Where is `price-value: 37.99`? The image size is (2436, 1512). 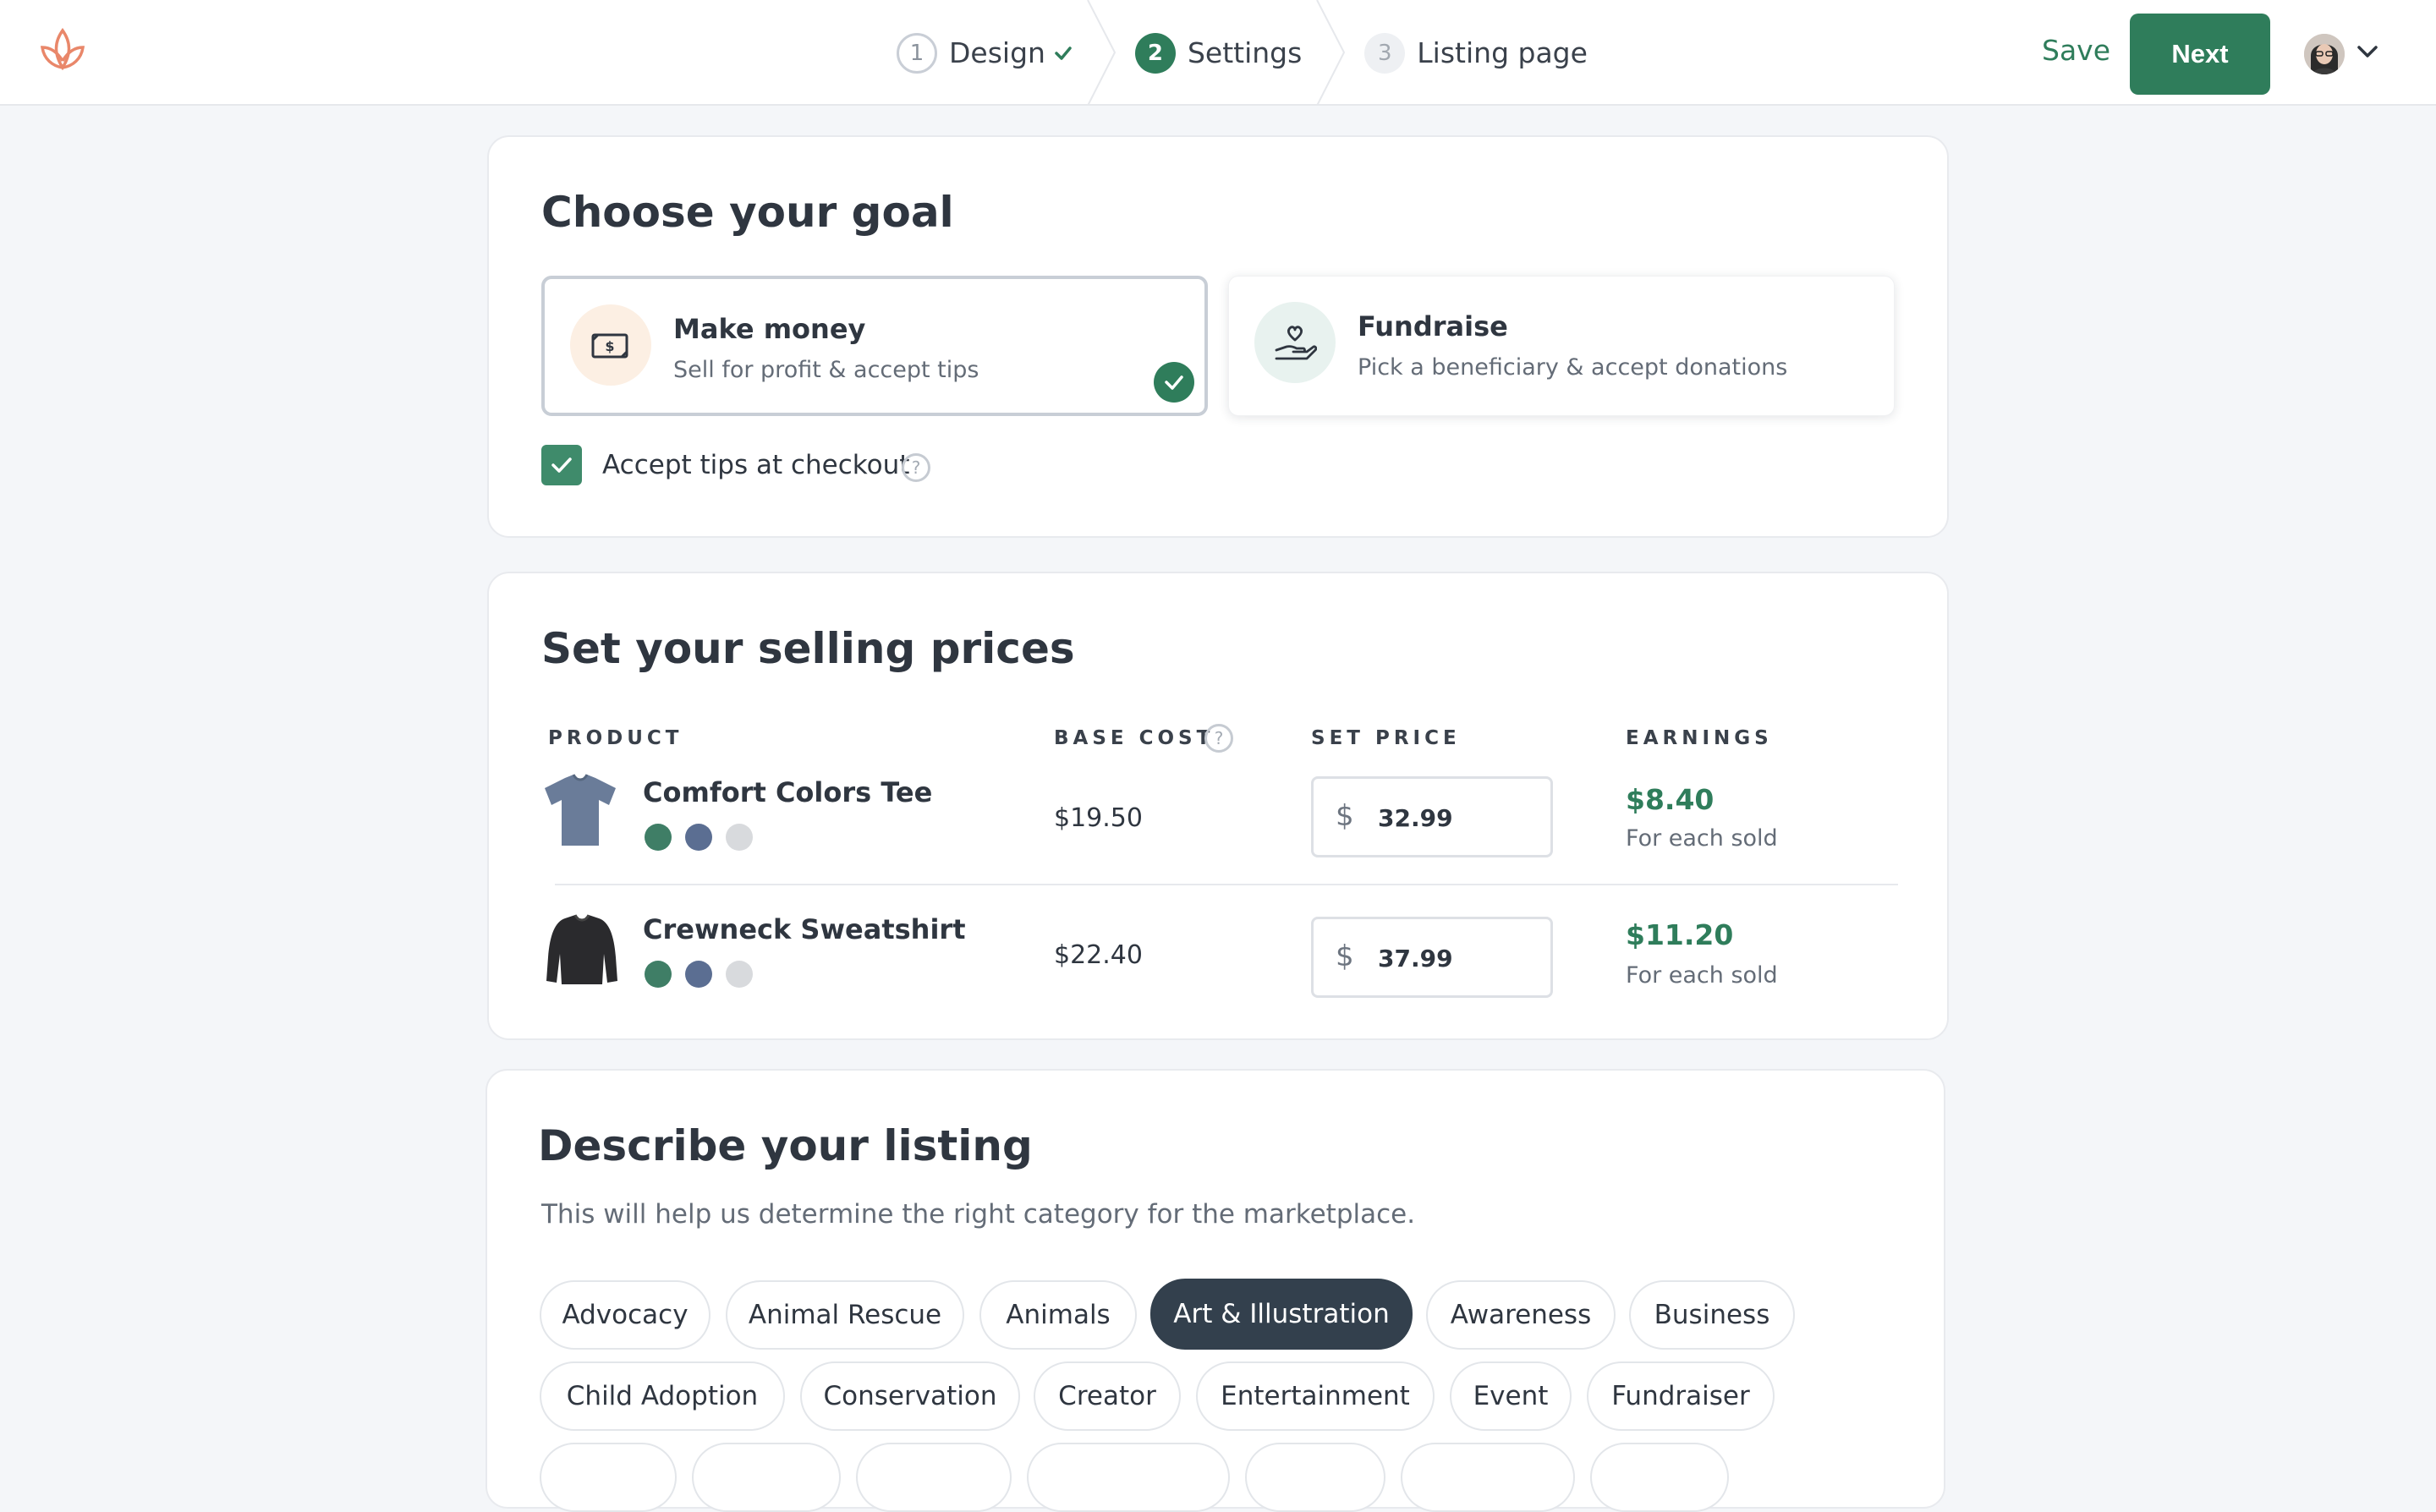
price-value: 37.99 is located at coordinates (1415, 958).